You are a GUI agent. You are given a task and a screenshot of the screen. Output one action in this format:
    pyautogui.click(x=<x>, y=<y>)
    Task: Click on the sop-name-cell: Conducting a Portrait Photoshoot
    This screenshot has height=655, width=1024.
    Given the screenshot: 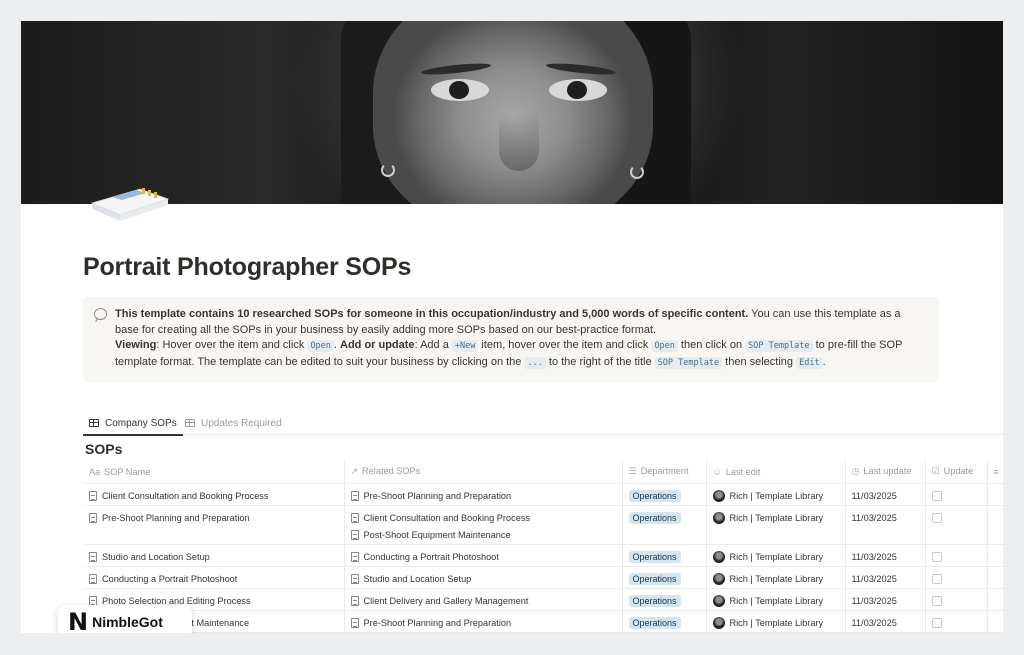 What is the action you would take?
    pyautogui.click(x=214, y=577)
    